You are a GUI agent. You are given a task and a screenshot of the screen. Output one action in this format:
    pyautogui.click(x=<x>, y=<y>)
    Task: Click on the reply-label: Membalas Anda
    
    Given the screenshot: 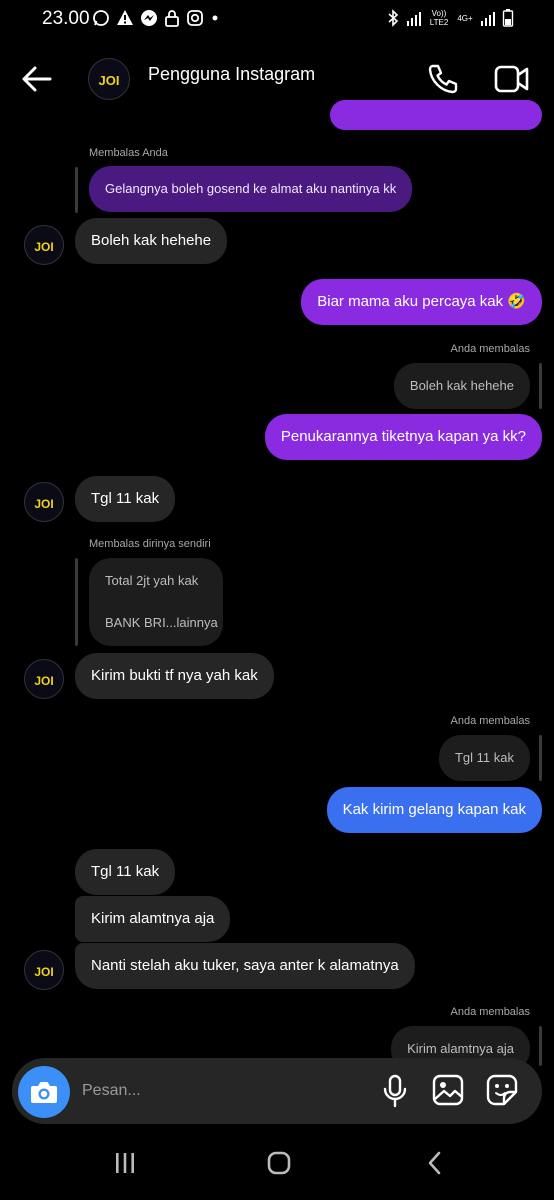 What is the action you would take?
    pyautogui.click(x=128, y=153)
    